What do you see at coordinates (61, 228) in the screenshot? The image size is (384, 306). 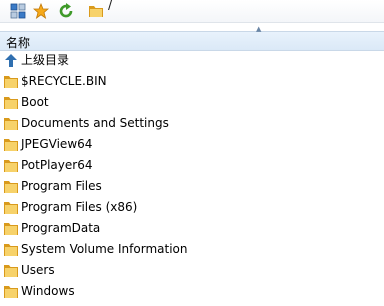 I see `list-item-name: ProgramData` at bounding box center [61, 228].